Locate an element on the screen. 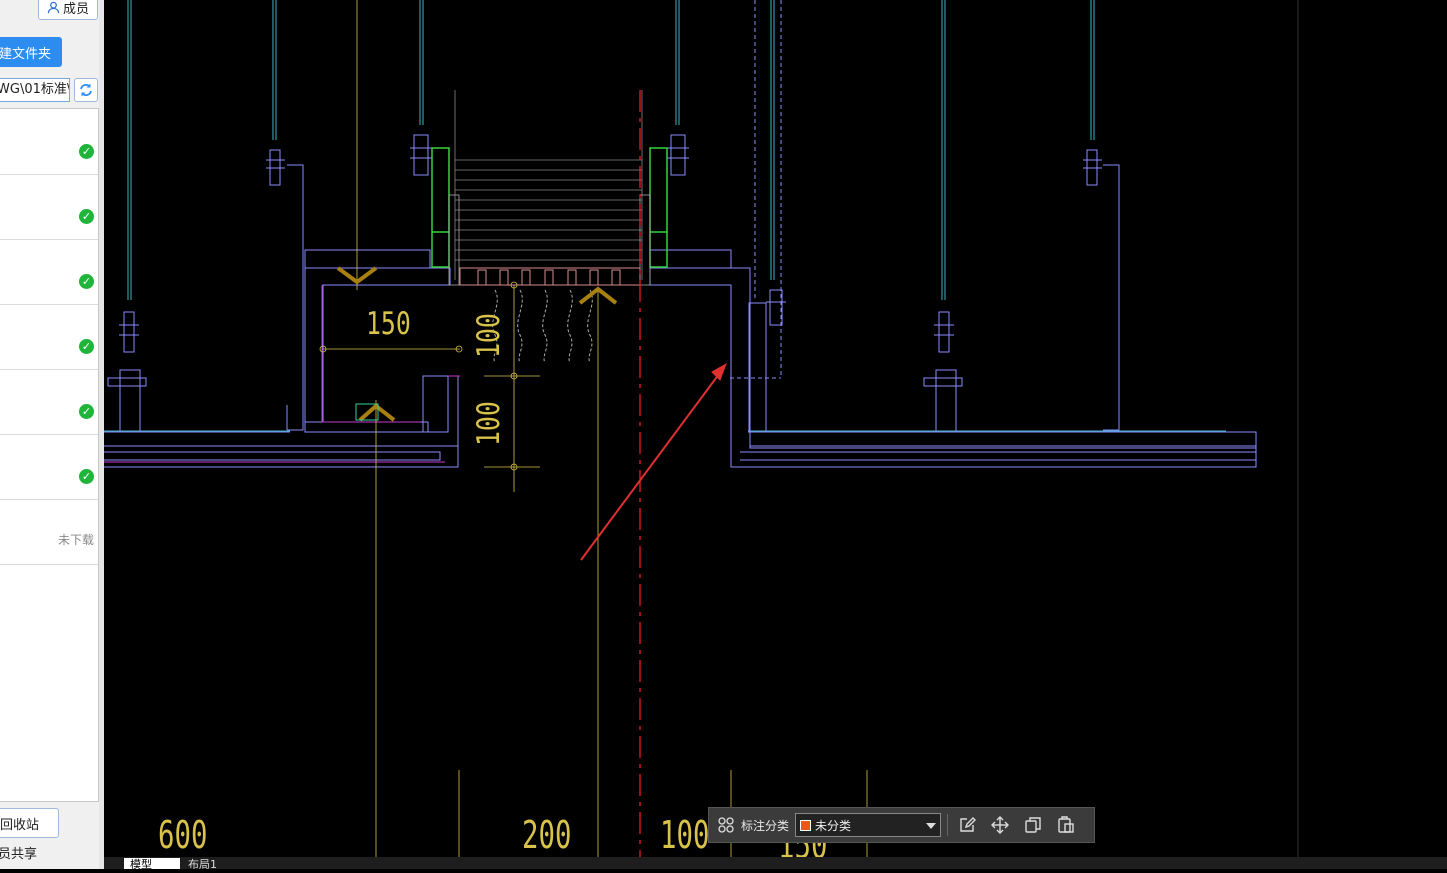 The height and width of the screenshot is (873, 1447). member-share-label: 成员共享 is located at coordinates (18, 852).